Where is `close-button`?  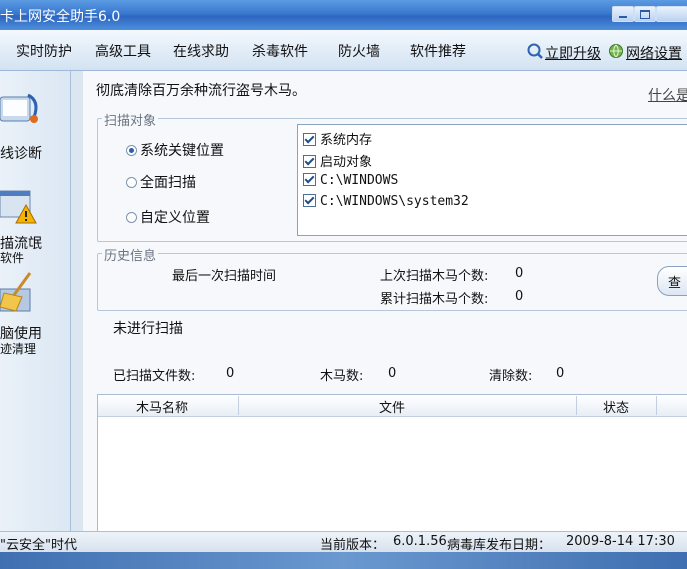 close-button is located at coordinates (671, 14).